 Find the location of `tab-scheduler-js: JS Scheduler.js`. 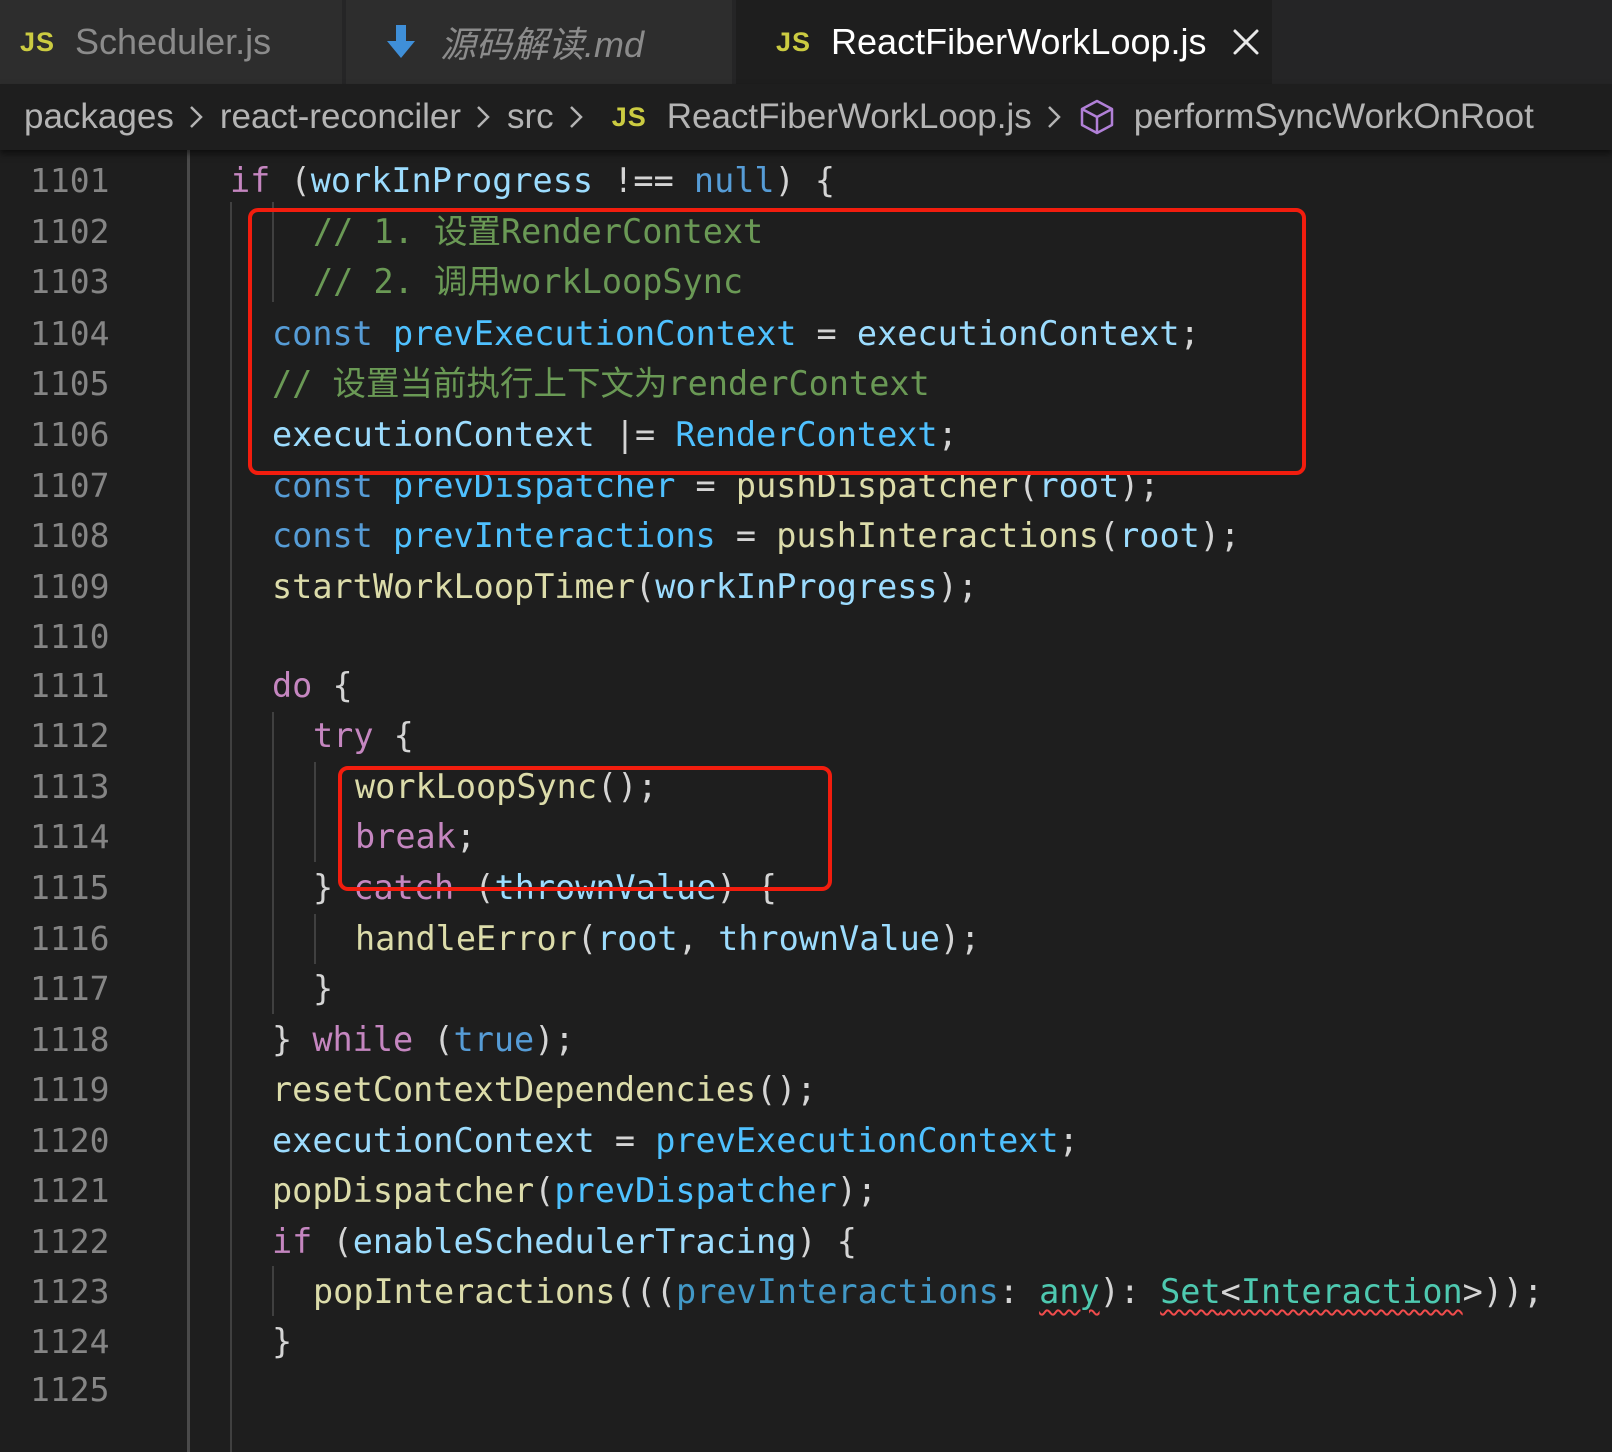

tab-scheduler-js: JS Scheduler.js is located at coordinates (172, 42).